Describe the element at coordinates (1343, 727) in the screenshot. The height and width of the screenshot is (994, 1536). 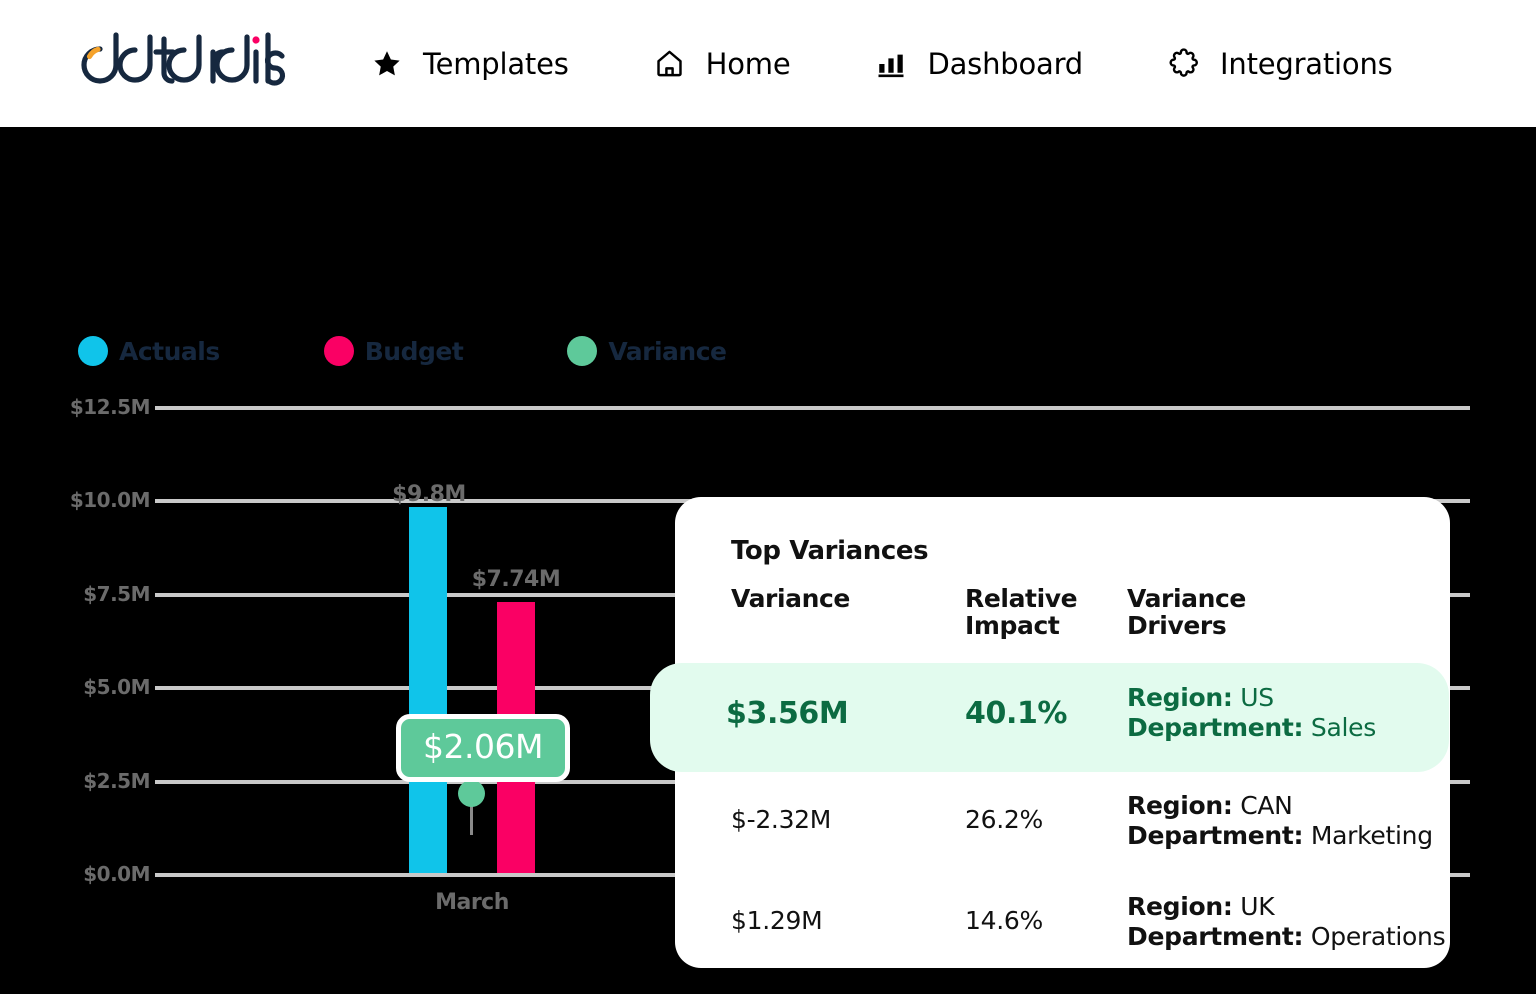
I see `row-department-value: Sales` at that location.